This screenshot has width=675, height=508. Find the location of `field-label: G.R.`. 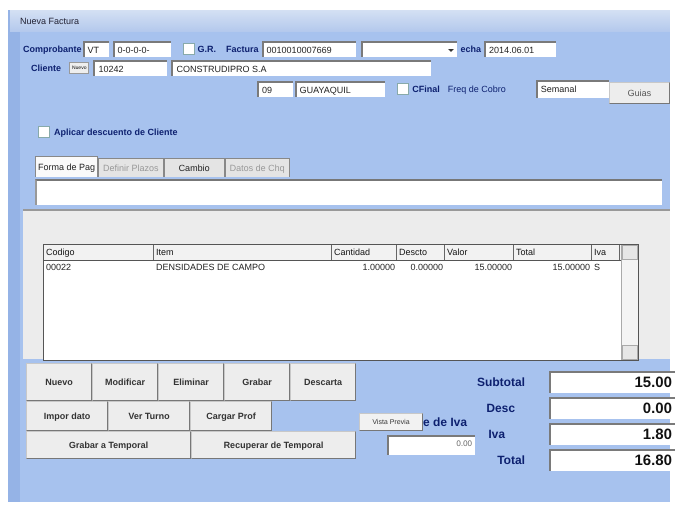

field-label: G.R. is located at coordinates (207, 49).